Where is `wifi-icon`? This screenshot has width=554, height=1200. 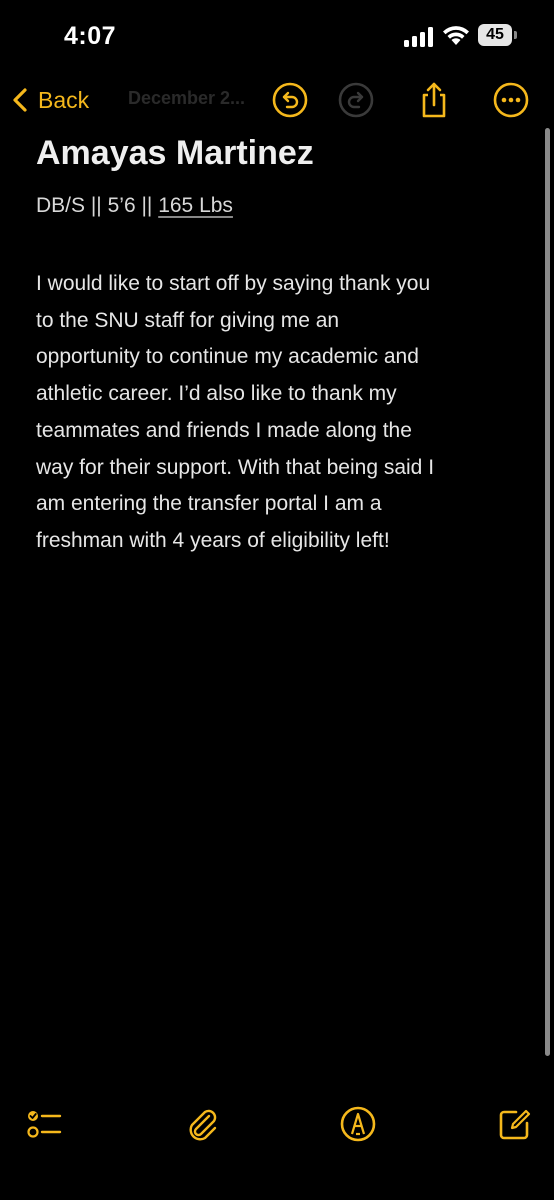
wifi-icon is located at coordinates (456, 35).